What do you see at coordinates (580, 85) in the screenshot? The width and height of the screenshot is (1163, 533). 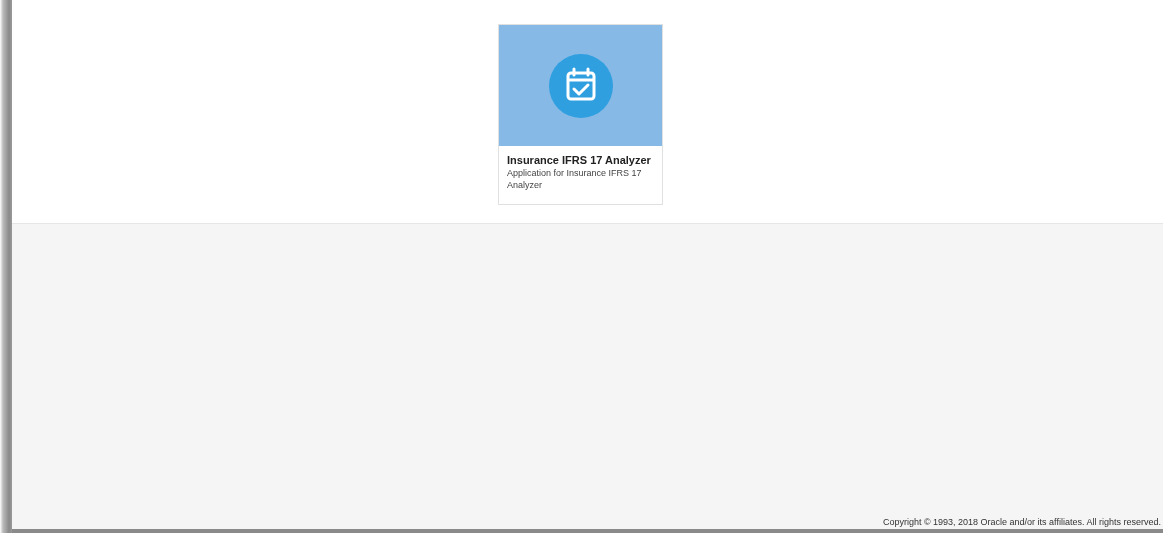 I see `calendar-check-icon` at bounding box center [580, 85].